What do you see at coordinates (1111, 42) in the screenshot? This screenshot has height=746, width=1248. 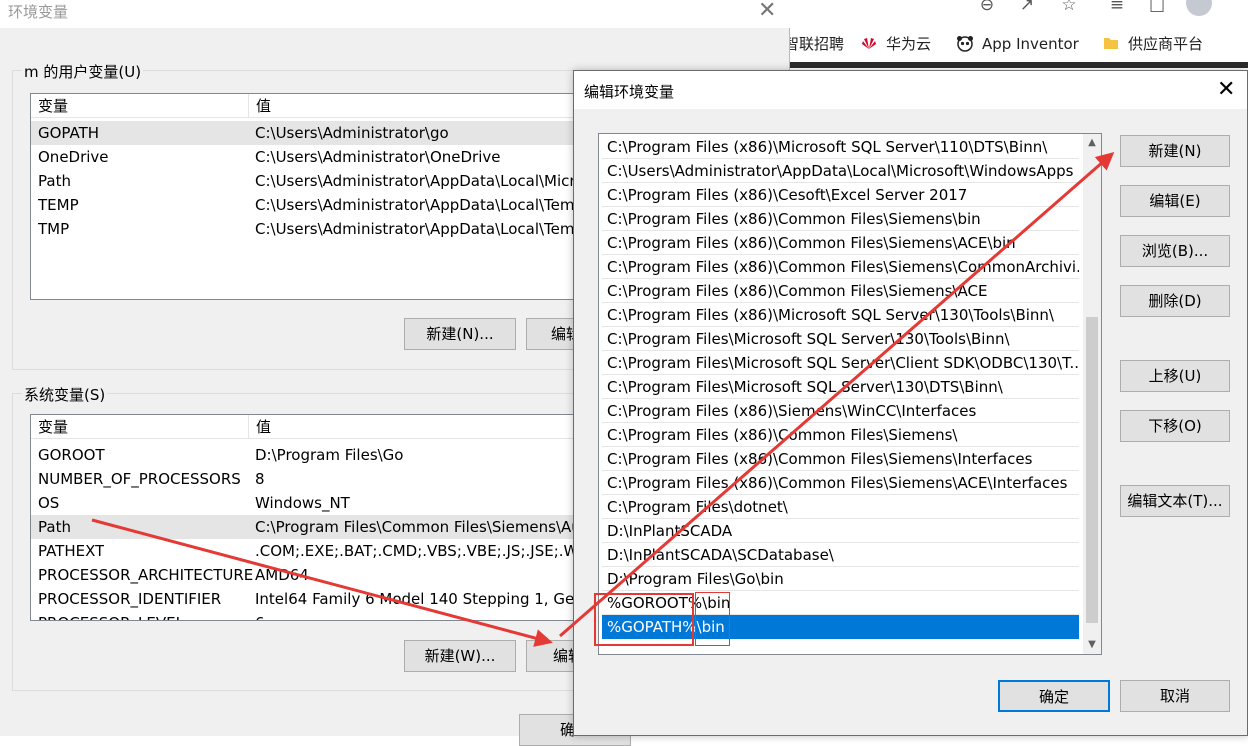 I see `folder-icon` at bounding box center [1111, 42].